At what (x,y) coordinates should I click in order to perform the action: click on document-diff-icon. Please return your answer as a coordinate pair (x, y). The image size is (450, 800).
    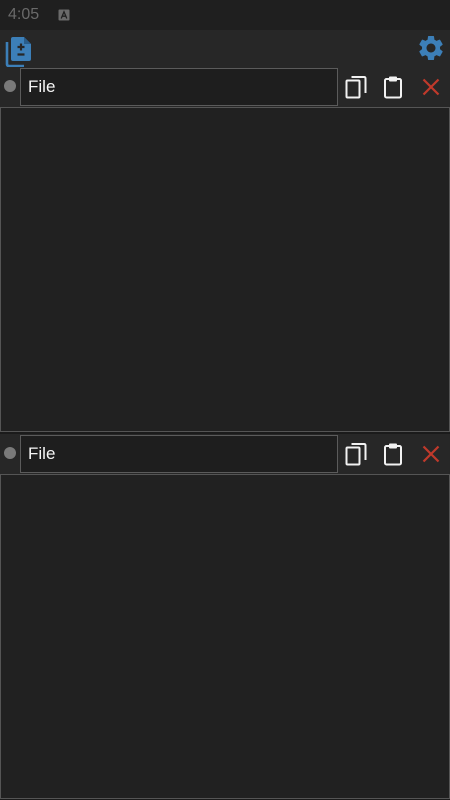
    Looking at the image, I should click on (19, 51).